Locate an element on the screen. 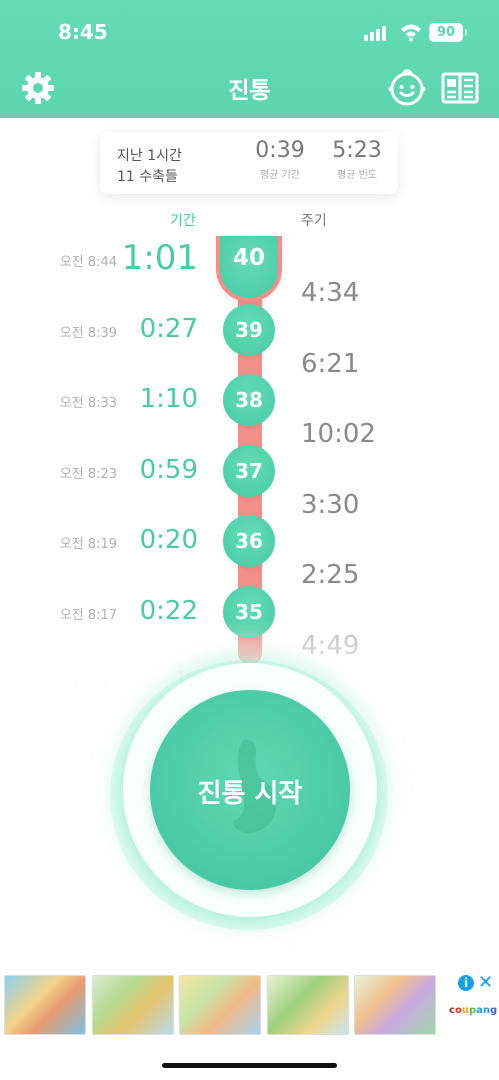 This screenshot has width=499, height=1080. interval-column-header: 주기 is located at coordinates (314, 221).